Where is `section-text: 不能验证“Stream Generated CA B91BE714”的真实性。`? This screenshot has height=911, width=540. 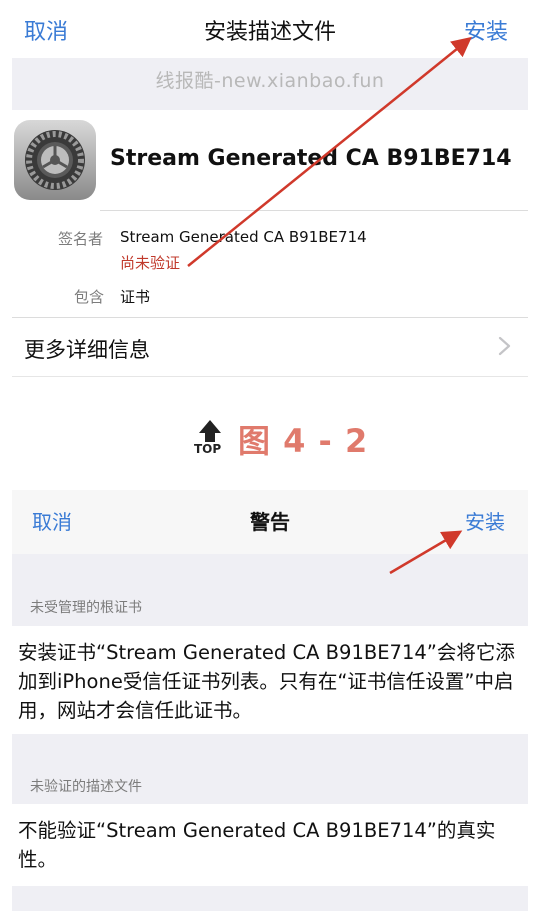 section-text: 不能验证“Stream Generated CA B91BE714”的真实性。 is located at coordinates (257, 845).